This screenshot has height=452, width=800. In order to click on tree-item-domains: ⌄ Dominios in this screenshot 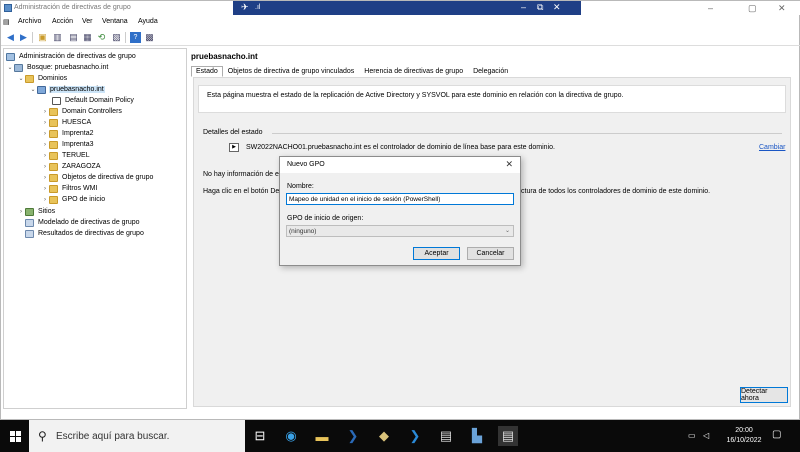, I will do `click(42, 78)`.